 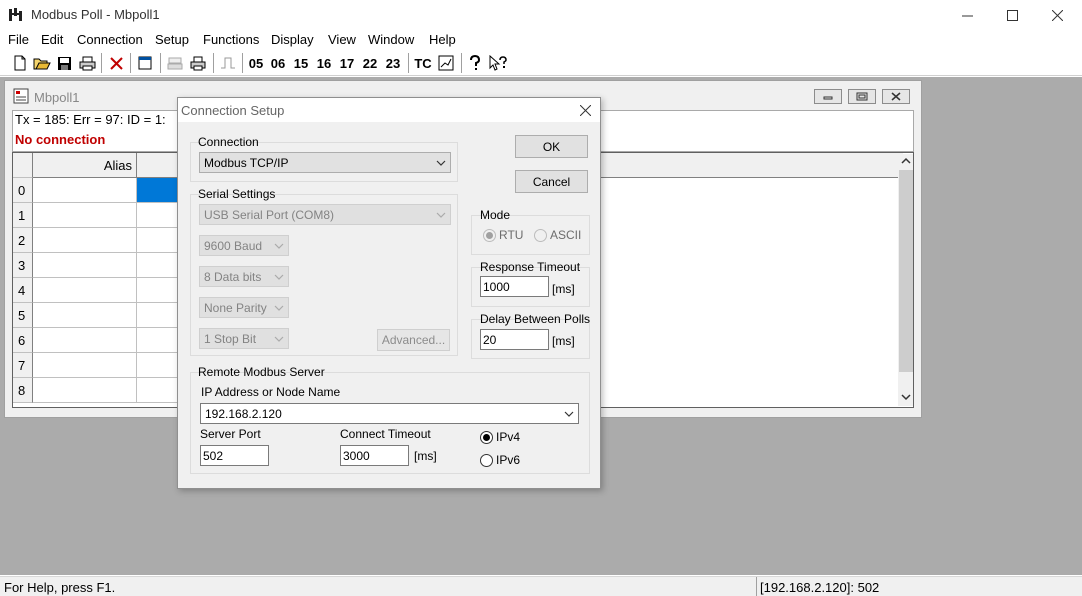 I want to click on monitor-button, so click(x=446, y=63).